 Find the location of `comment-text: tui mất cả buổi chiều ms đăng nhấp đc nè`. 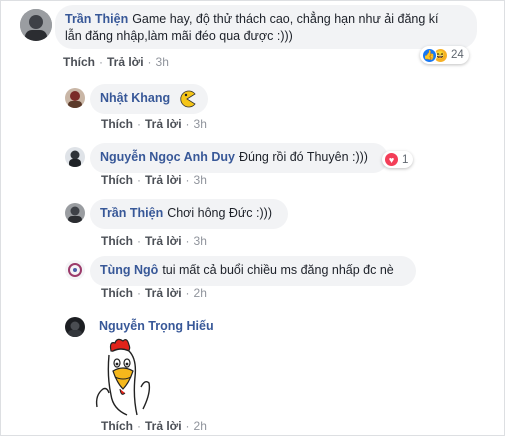

comment-text: tui mất cả buổi chiều ms đăng nhấp đc nè is located at coordinates (278, 270).